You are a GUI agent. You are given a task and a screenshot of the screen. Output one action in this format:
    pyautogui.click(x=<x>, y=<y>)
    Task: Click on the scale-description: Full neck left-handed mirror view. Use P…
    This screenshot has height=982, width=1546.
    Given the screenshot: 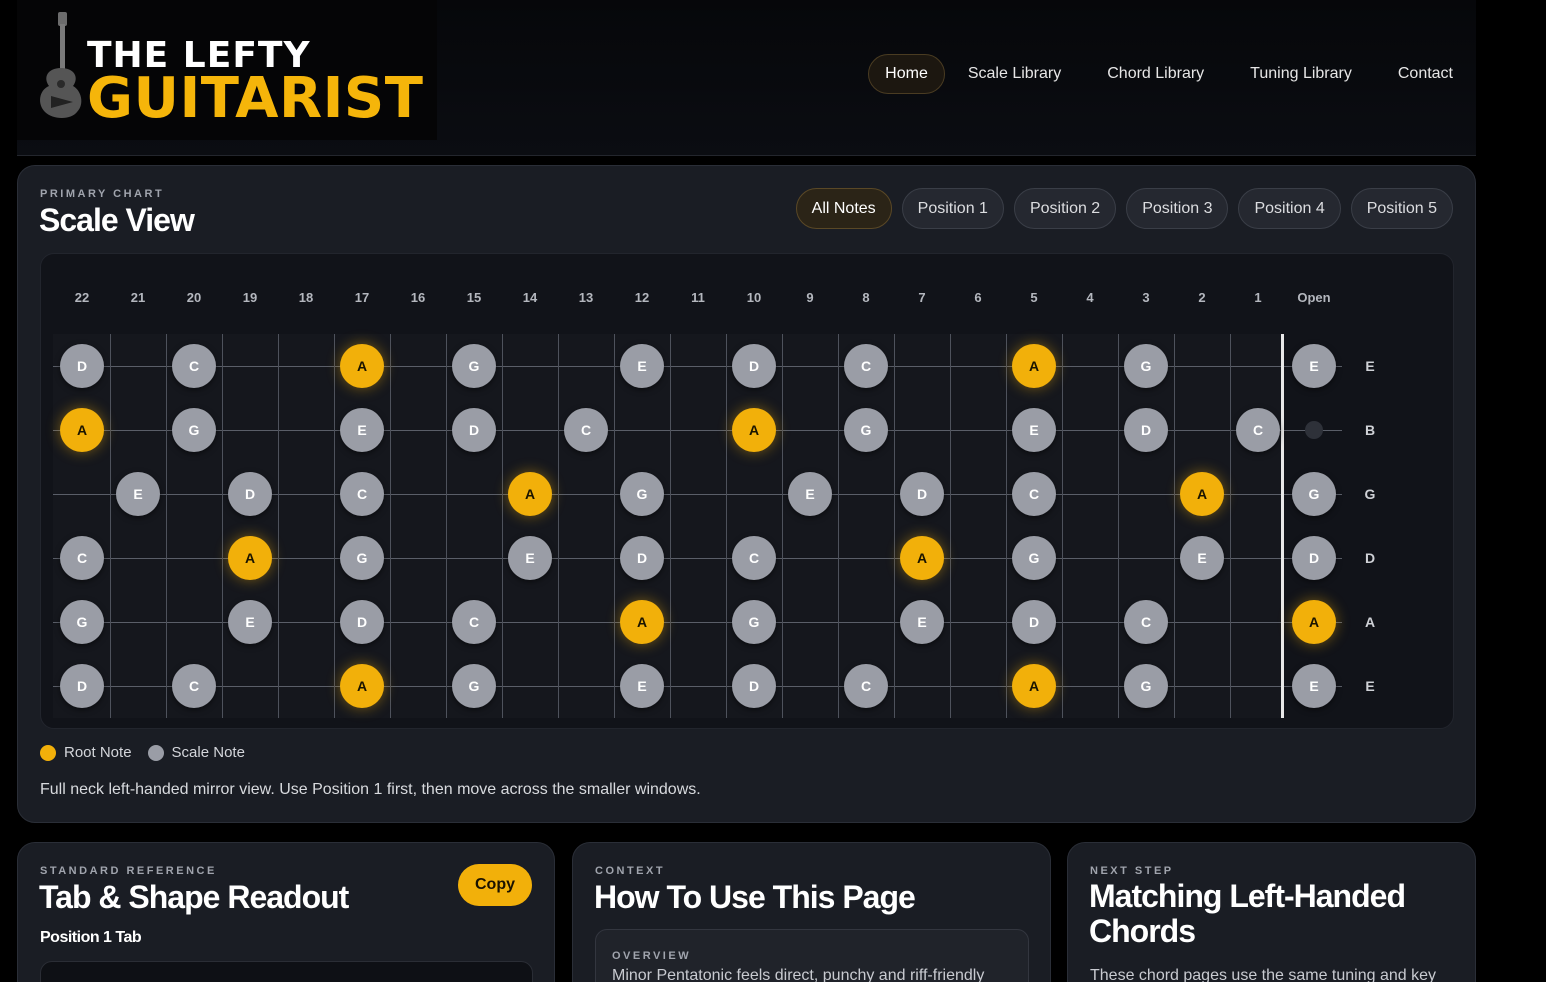 What is the action you would take?
    pyautogui.click(x=370, y=789)
    